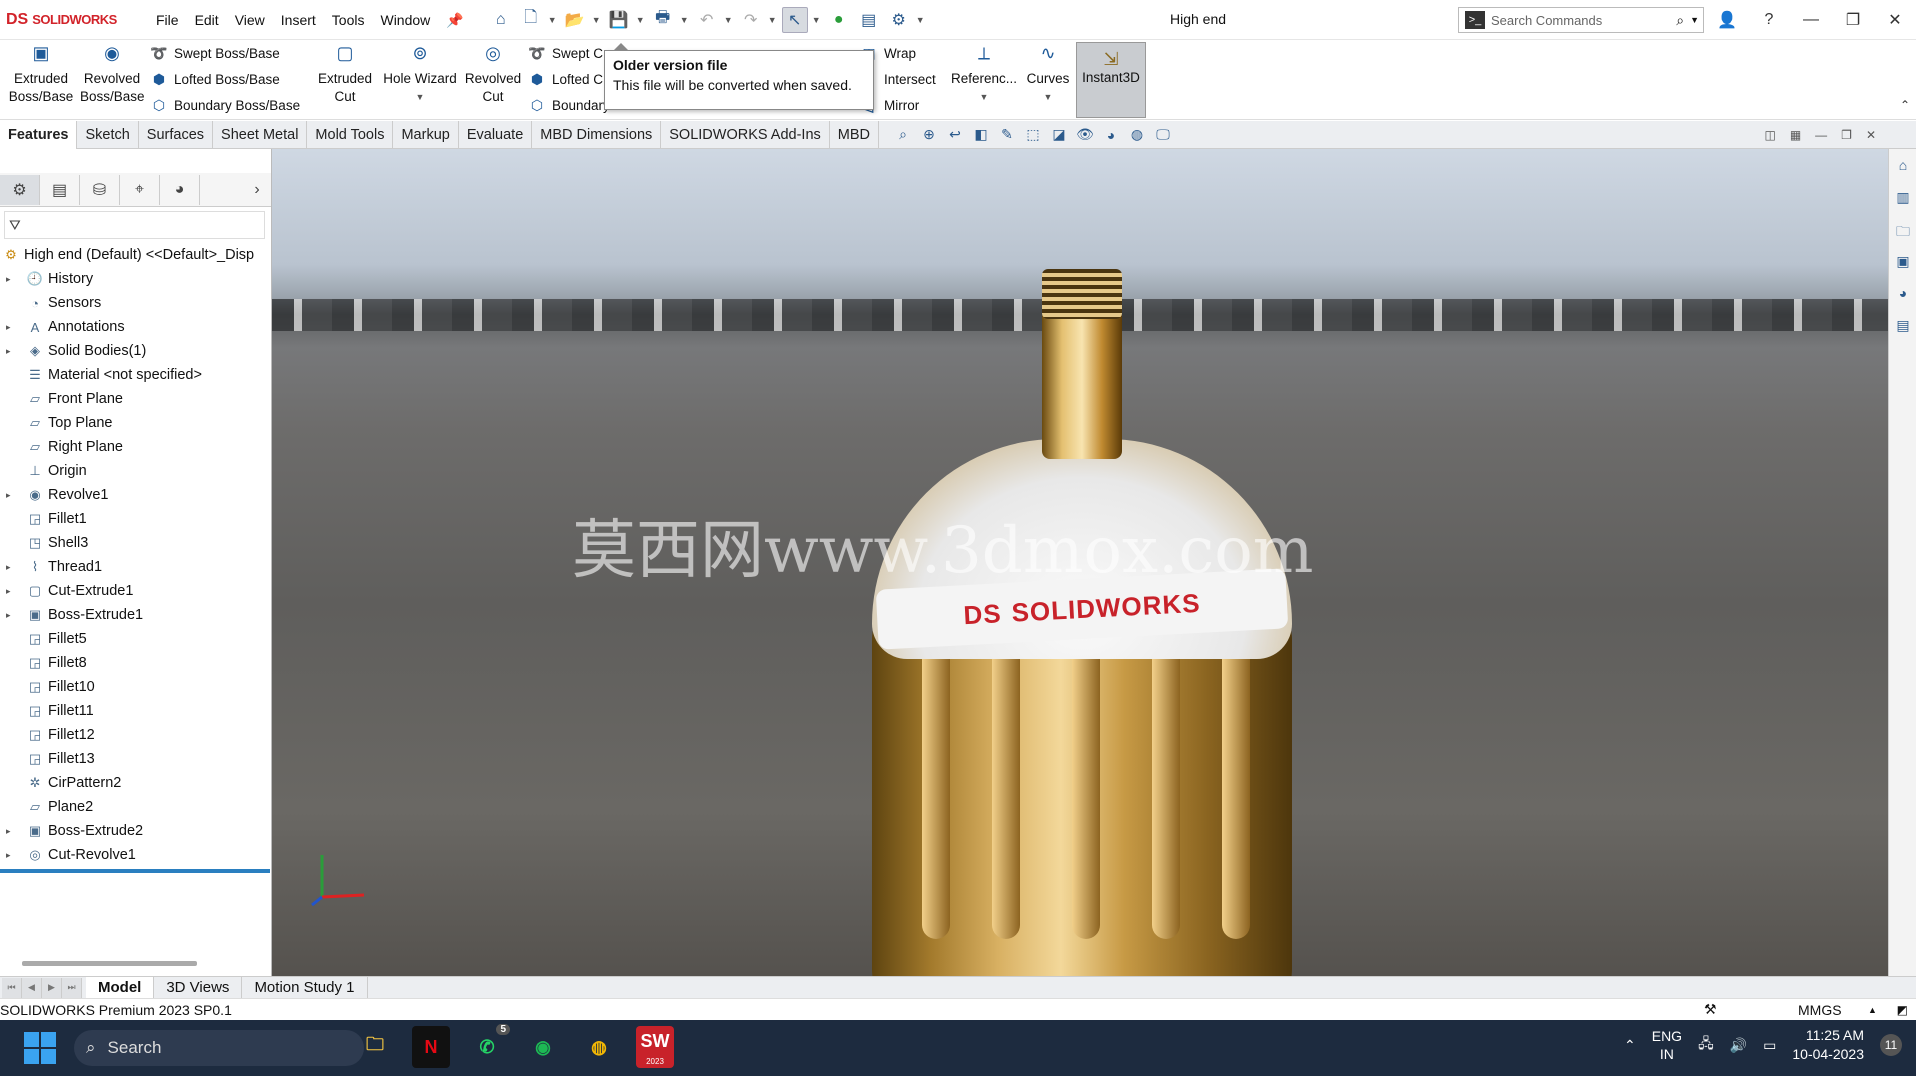 The height and width of the screenshot is (1076, 1916). I want to click on lofted-cut-button: ⬢ Lofted C, so click(565, 79).